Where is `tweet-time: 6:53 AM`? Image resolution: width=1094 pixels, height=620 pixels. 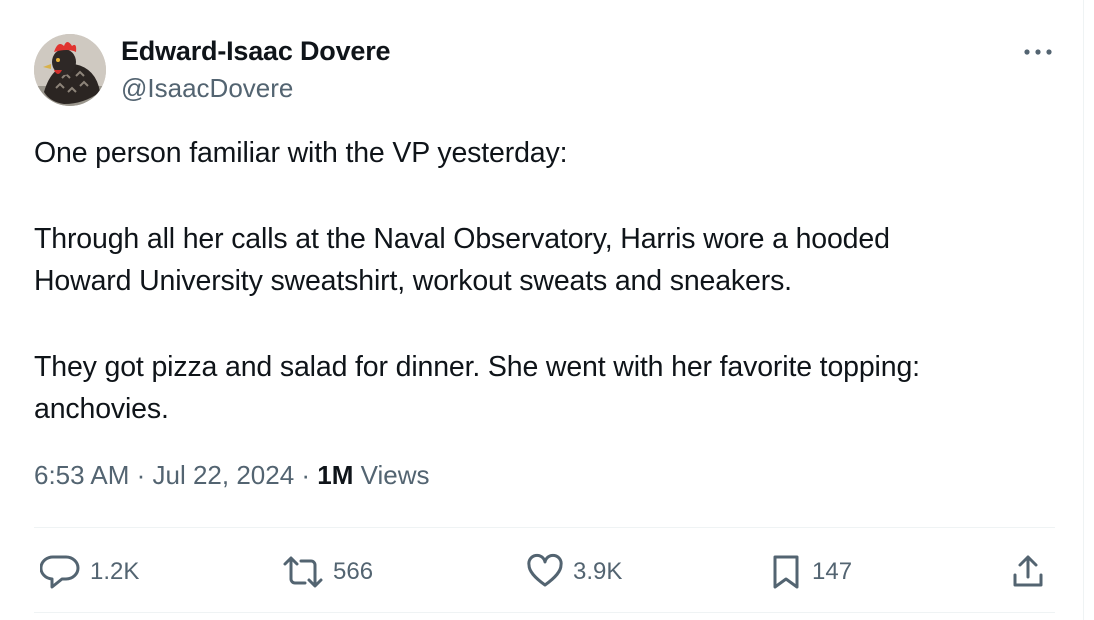 tweet-time: 6:53 AM is located at coordinates (81, 475).